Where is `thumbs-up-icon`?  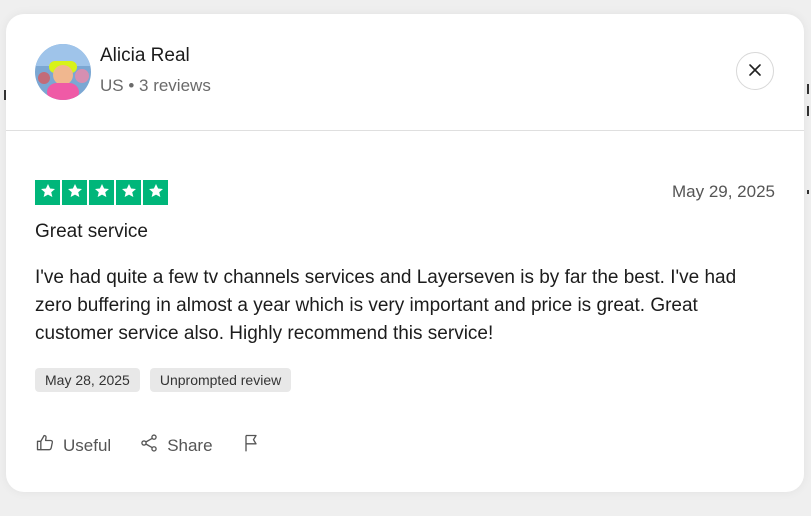
thumbs-up-icon is located at coordinates (45, 445).